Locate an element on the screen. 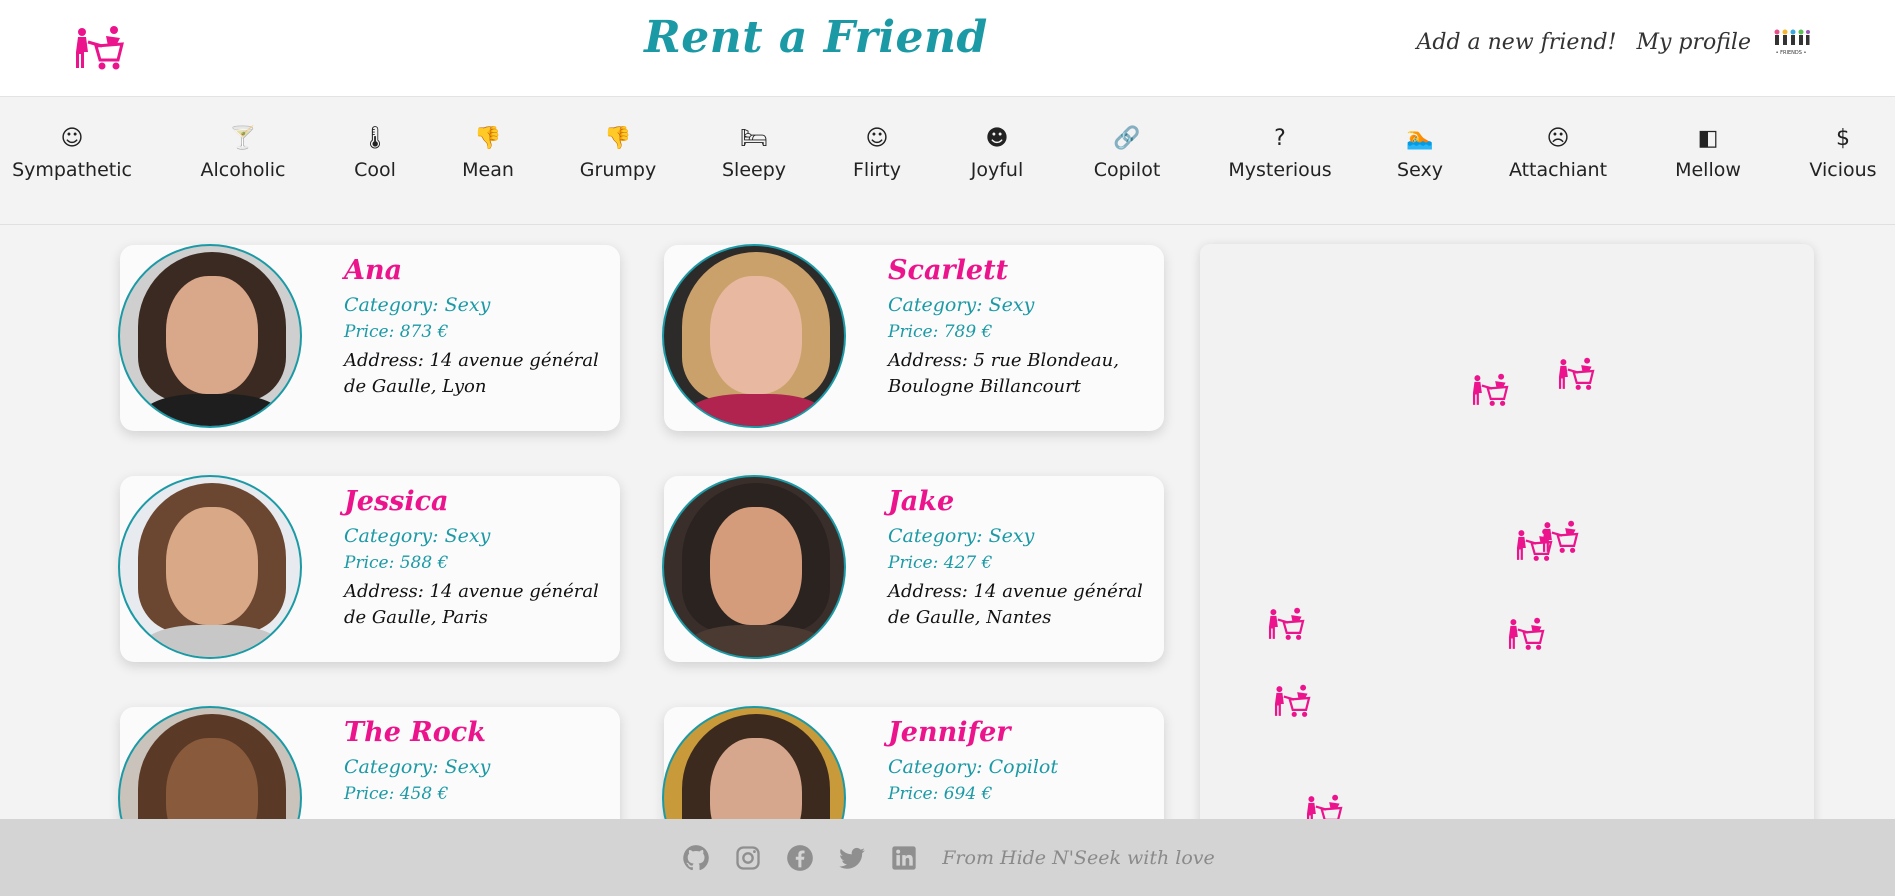 The width and height of the screenshot is (1895, 896). friend-name: Jennifer is located at coordinates (1019, 732).